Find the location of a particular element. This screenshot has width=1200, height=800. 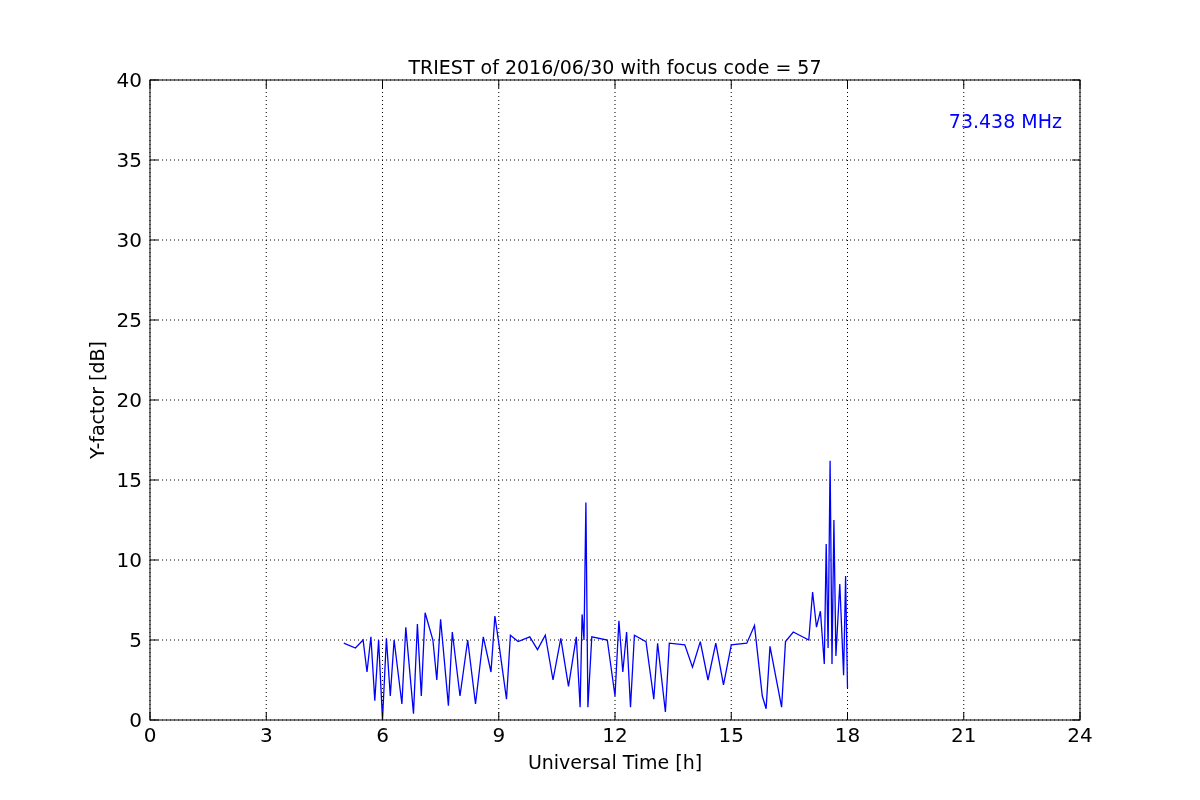

y-tick-label: 25 is located at coordinates (129, 320).